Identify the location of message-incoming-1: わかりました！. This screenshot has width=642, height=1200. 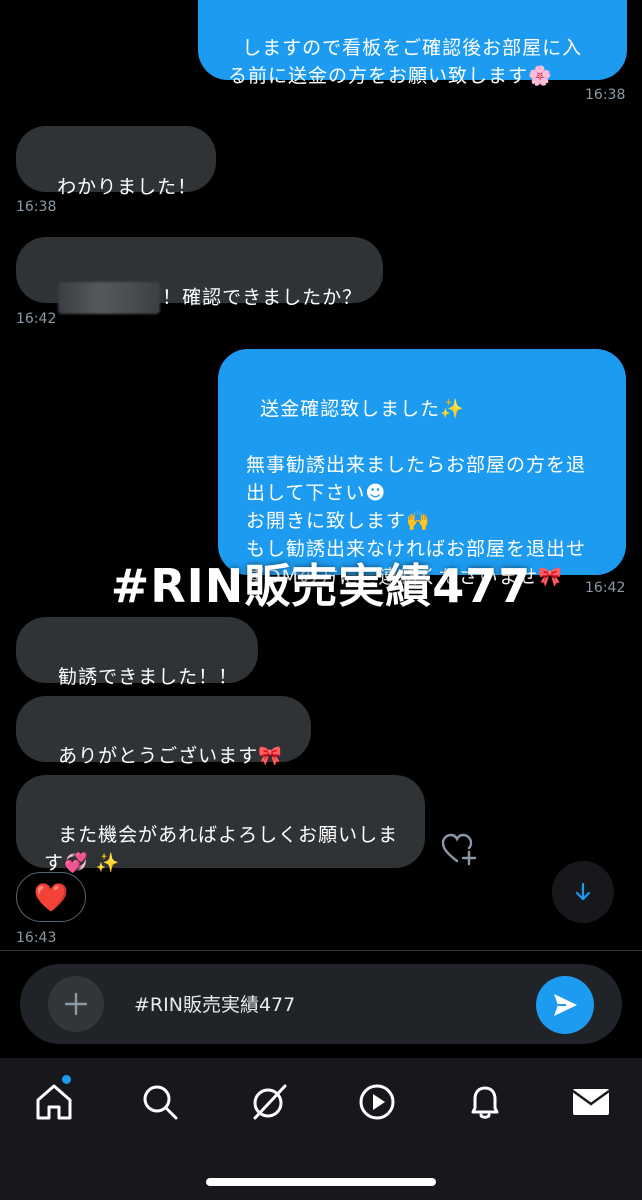
(116, 162).